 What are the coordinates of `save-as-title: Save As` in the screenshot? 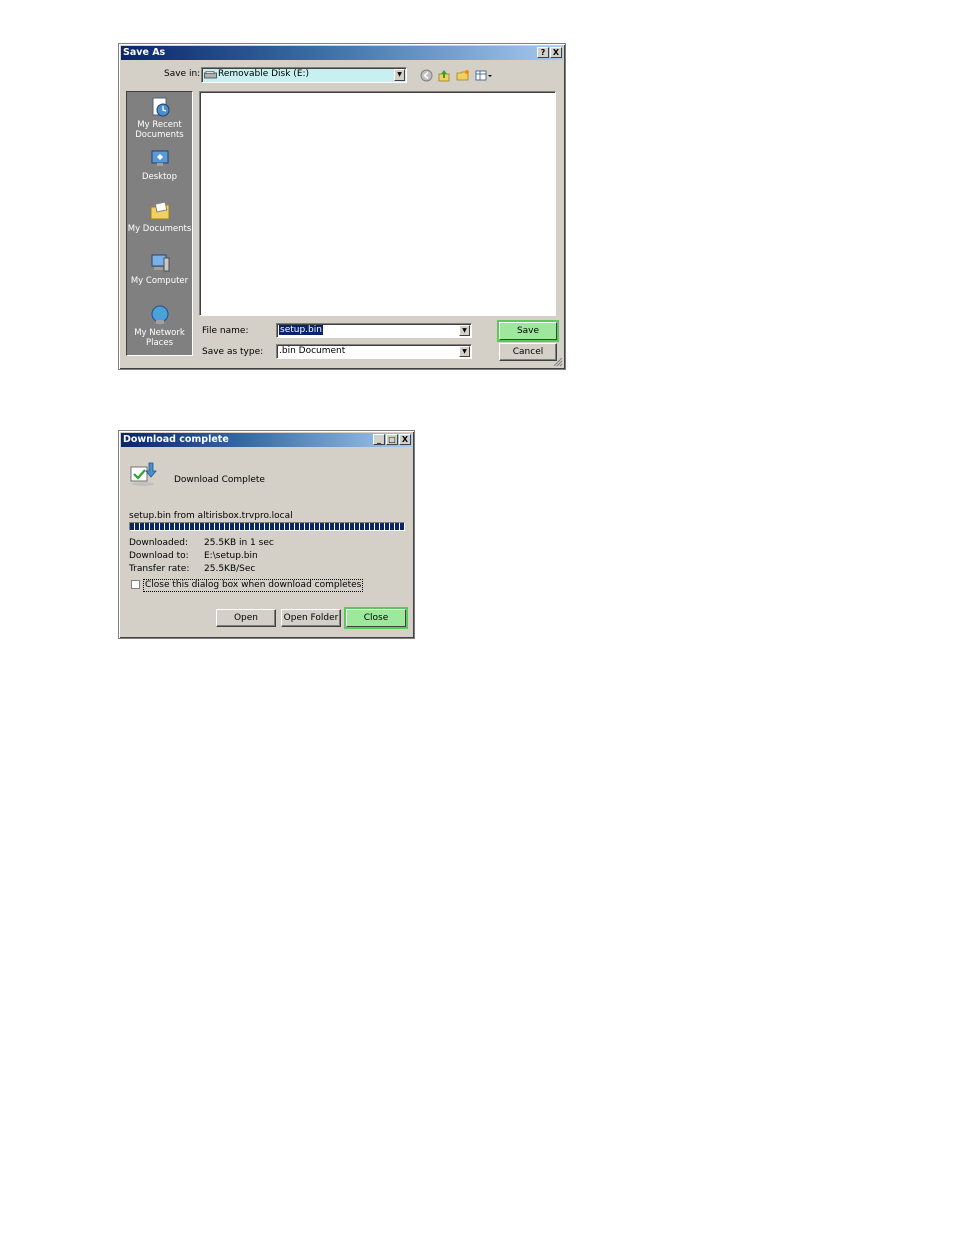 It's located at (144, 52).